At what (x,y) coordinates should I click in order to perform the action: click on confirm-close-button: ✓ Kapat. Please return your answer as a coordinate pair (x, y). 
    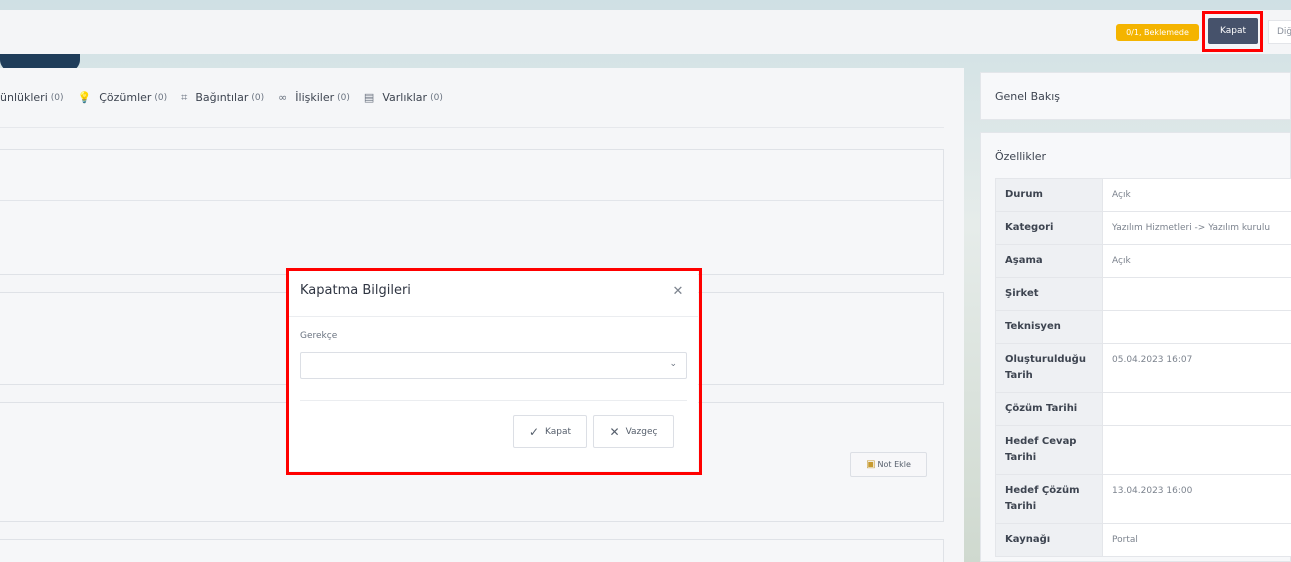
    Looking at the image, I should click on (550, 431).